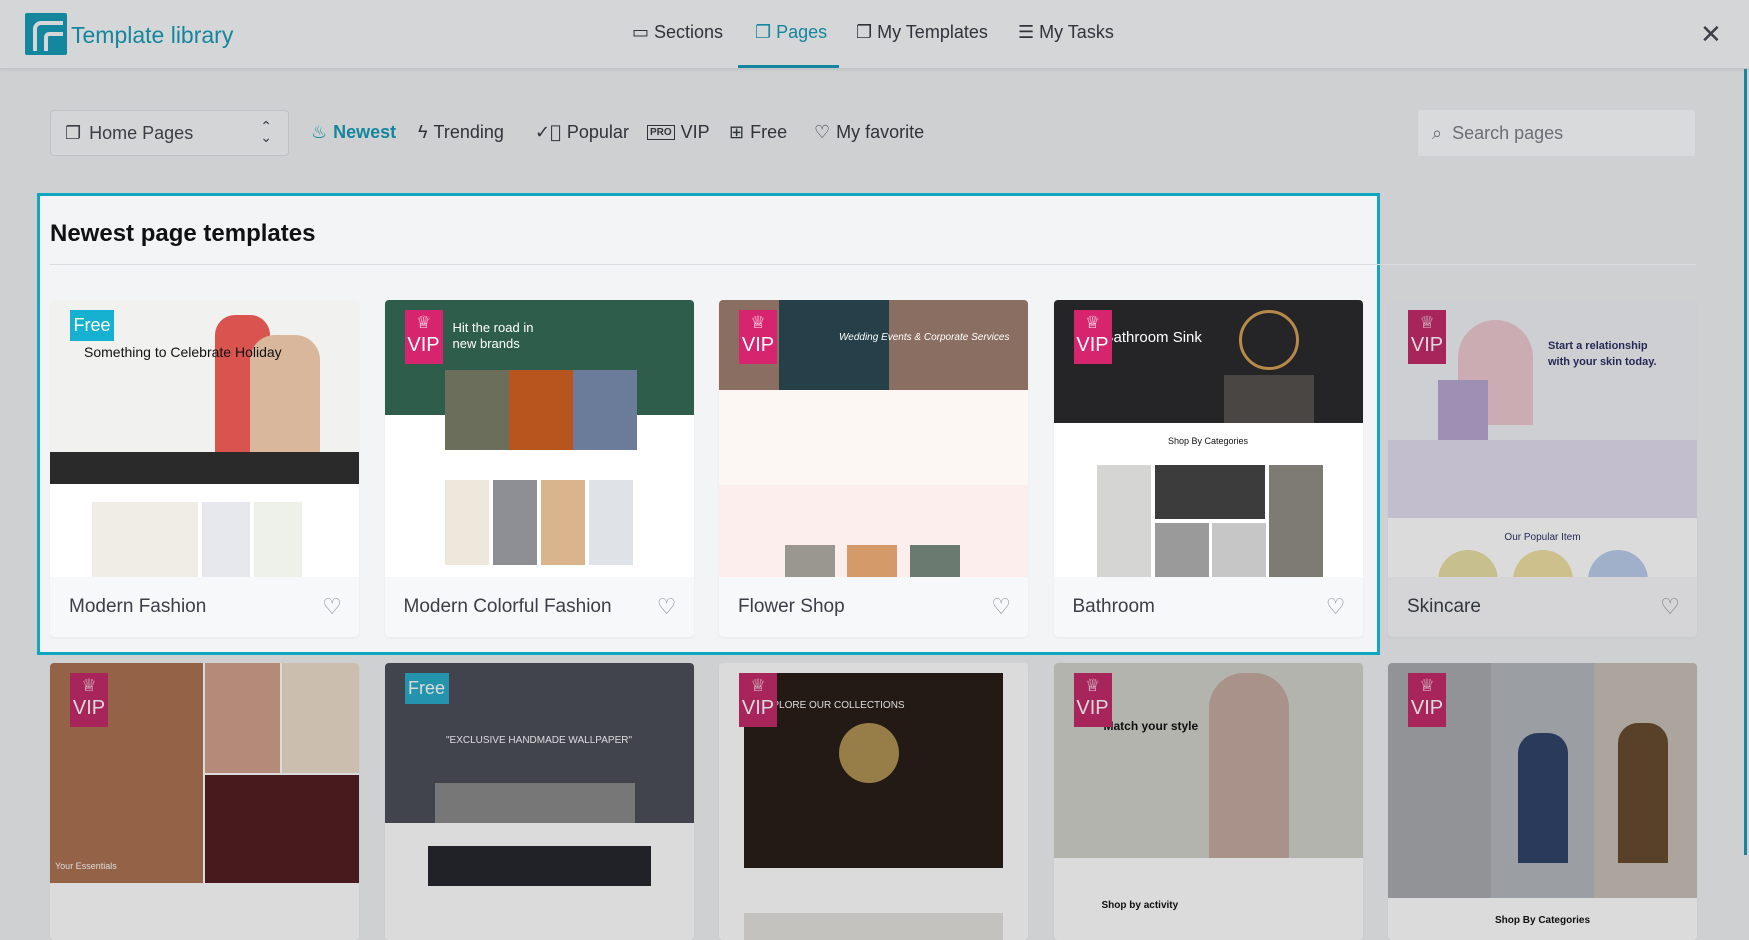  Describe the element at coordinates (864, 32) in the screenshot. I see `templates-icon: ❐` at that location.